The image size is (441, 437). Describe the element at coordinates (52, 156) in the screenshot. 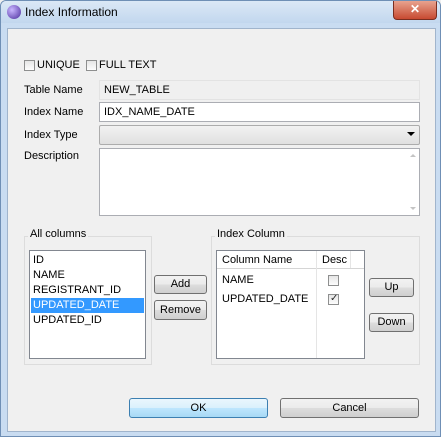

I see `description-label: Description` at that location.